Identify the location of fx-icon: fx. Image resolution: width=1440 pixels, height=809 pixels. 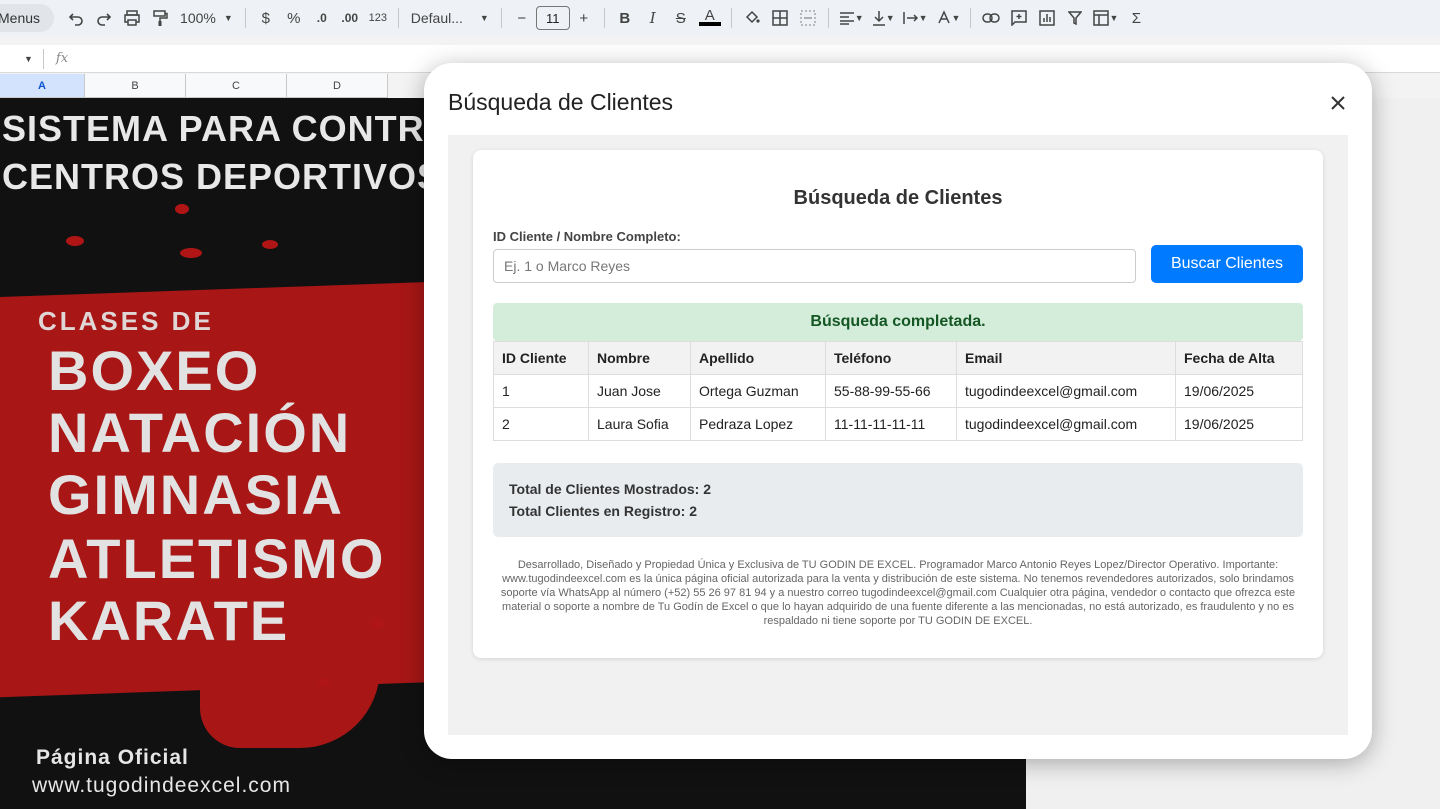
(62, 58).